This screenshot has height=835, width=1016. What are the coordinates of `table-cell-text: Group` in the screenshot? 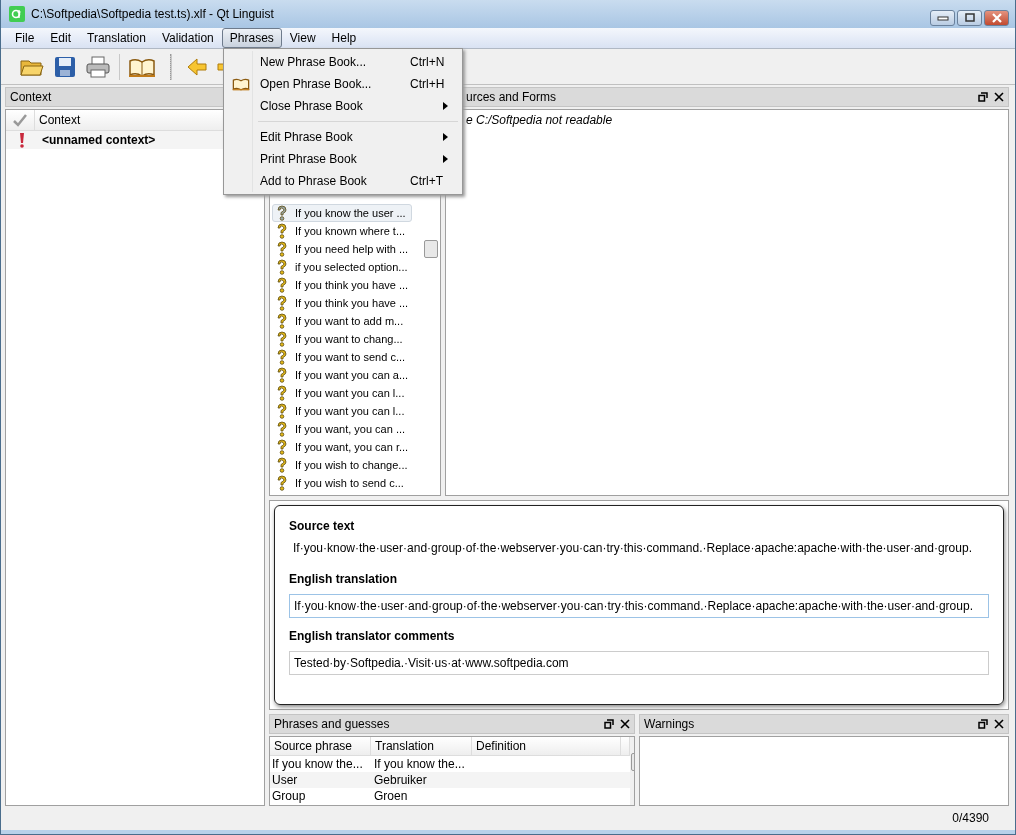 It's located at (289, 796).